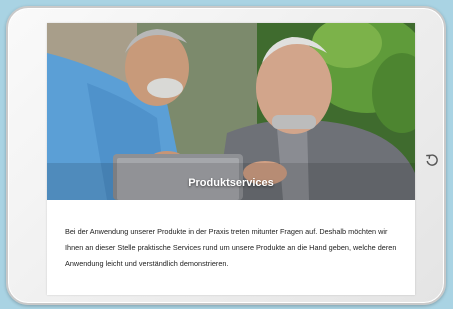 Image resolution: width=453 pixels, height=309 pixels. I want to click on hero-title: Produktservices, so click(231, 183).